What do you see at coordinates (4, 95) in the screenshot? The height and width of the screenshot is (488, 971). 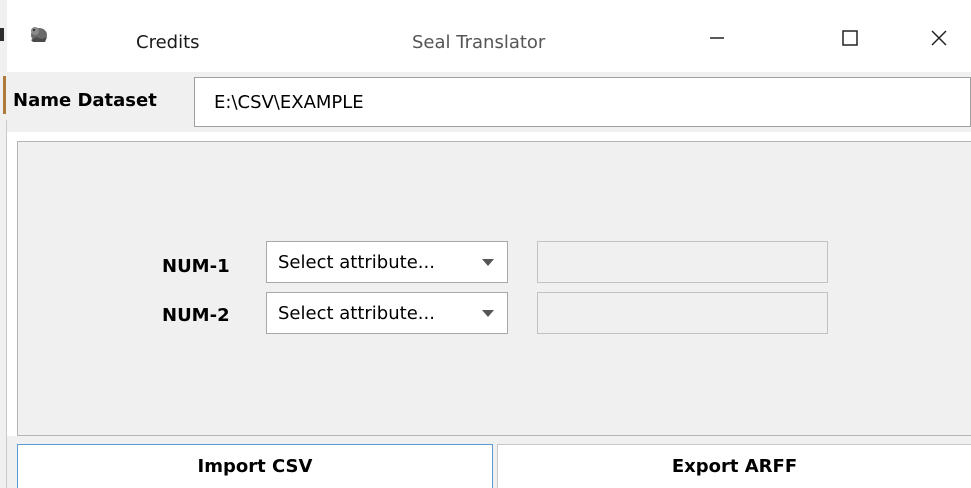 I see `edge-accent` at bounding box center [4, 95].